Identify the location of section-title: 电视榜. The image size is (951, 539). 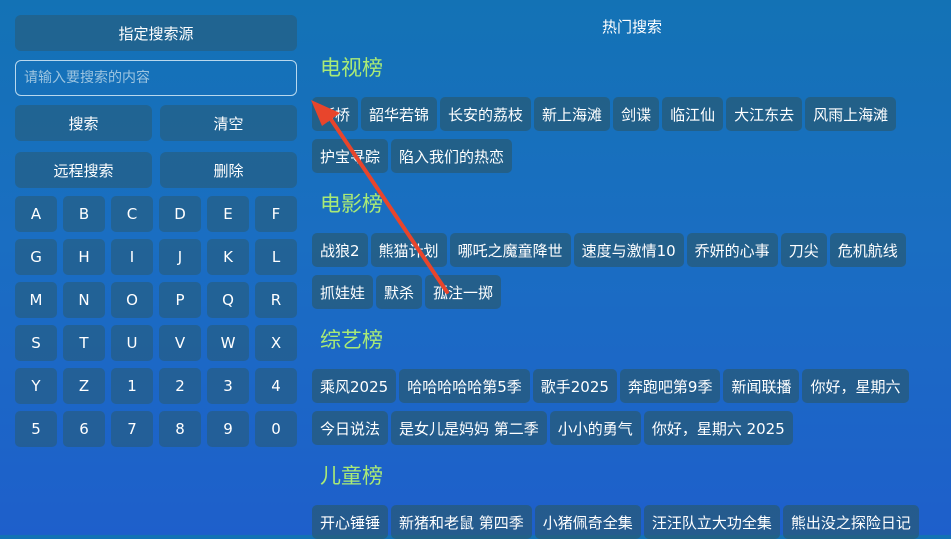
(351, 68).